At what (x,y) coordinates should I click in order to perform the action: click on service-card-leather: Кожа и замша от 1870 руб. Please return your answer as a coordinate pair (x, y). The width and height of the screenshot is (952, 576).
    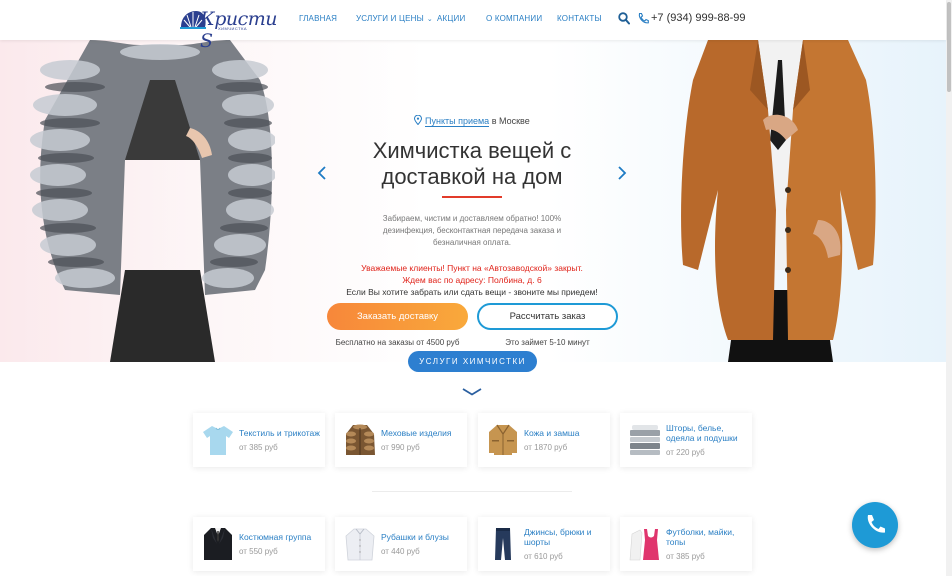
    Looking at the image, I should click on (544, 440).